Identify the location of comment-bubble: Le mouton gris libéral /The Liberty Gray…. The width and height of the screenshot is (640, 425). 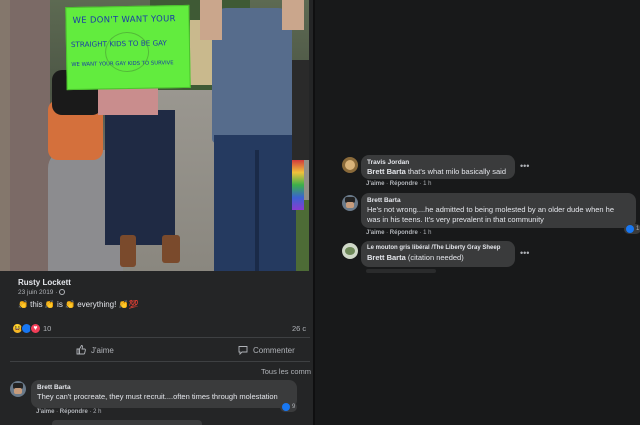
(438, 254).